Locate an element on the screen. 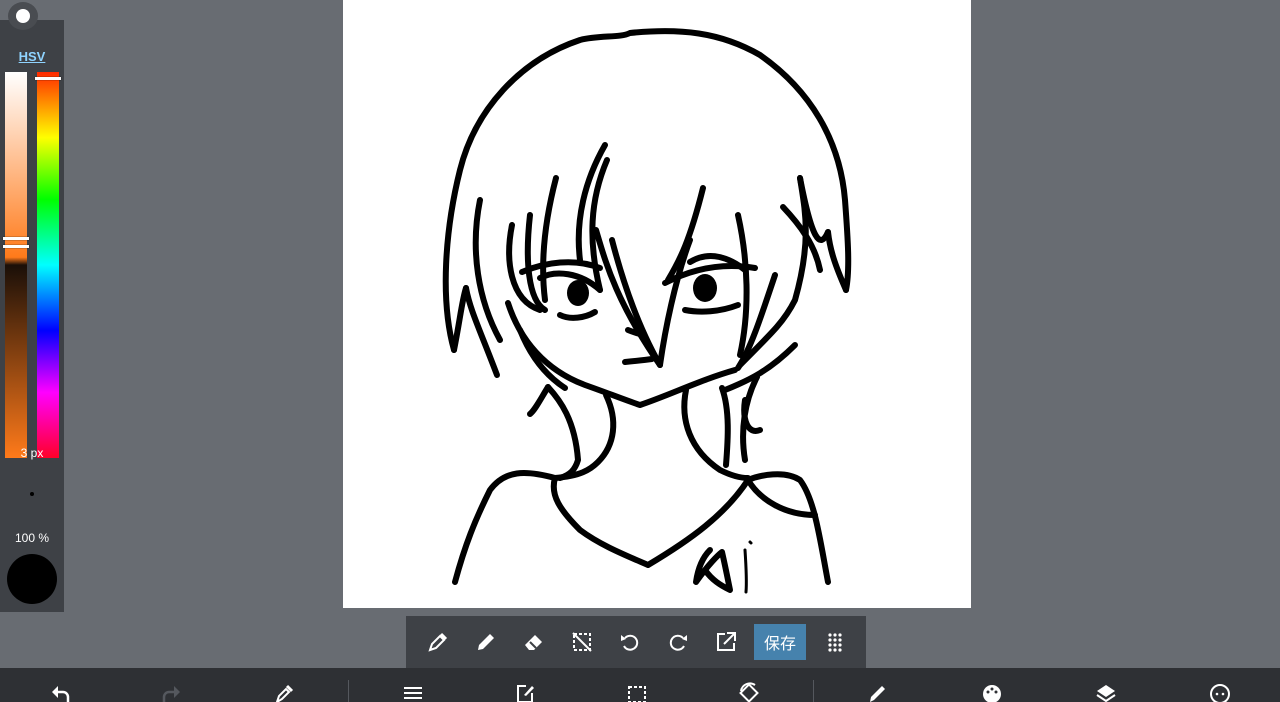  rotate-left-icon is located at coordinates (630, 642).